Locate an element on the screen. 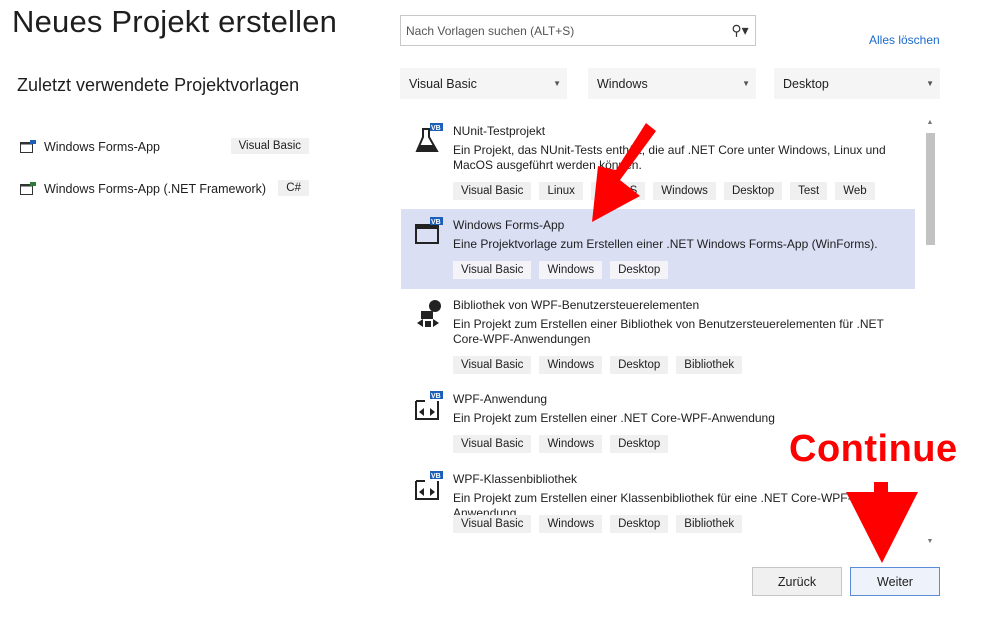  back-button: Zurück is located at coordinates (797, 581).